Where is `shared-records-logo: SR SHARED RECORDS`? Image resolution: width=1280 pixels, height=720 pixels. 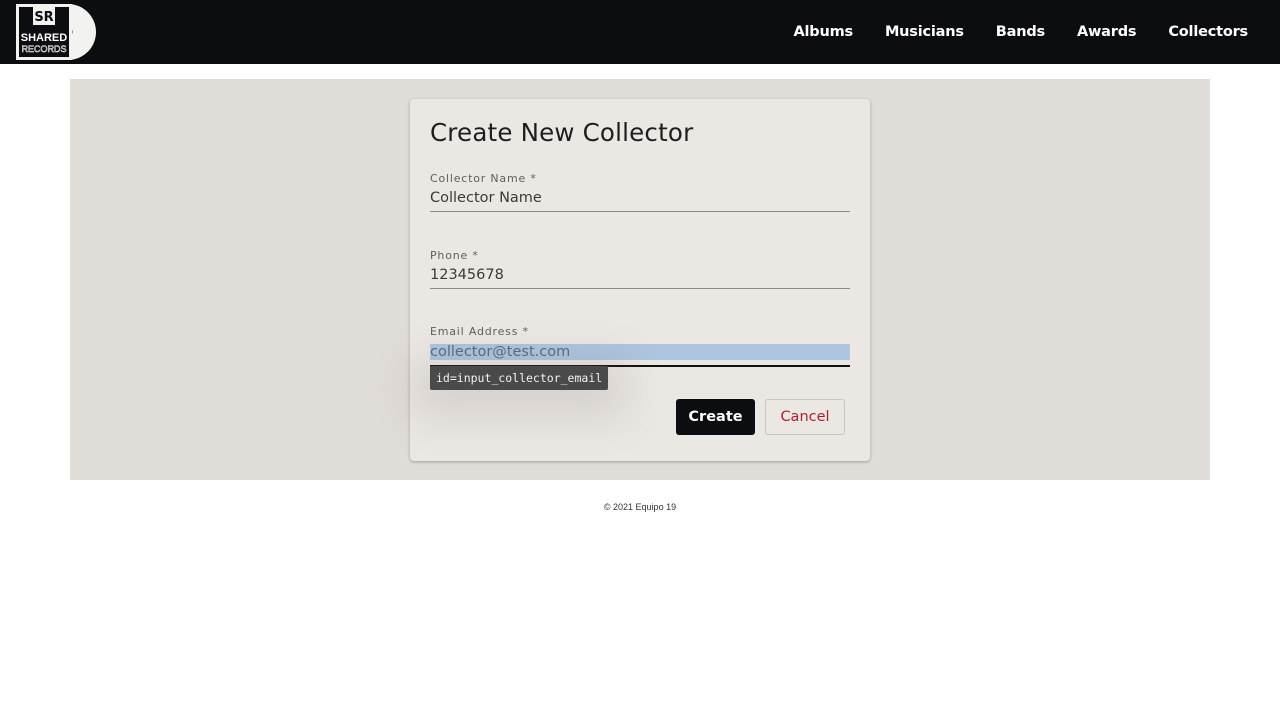
shared-records-logo: SR SHARED RECORDS is located at coordinates (58, 32).